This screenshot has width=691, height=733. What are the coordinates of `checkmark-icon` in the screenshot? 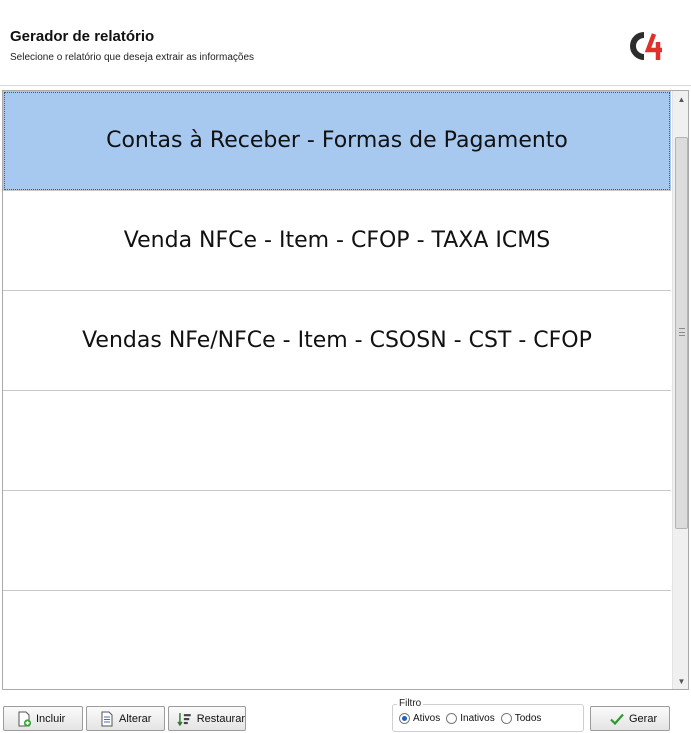 It's located at (617, 719).